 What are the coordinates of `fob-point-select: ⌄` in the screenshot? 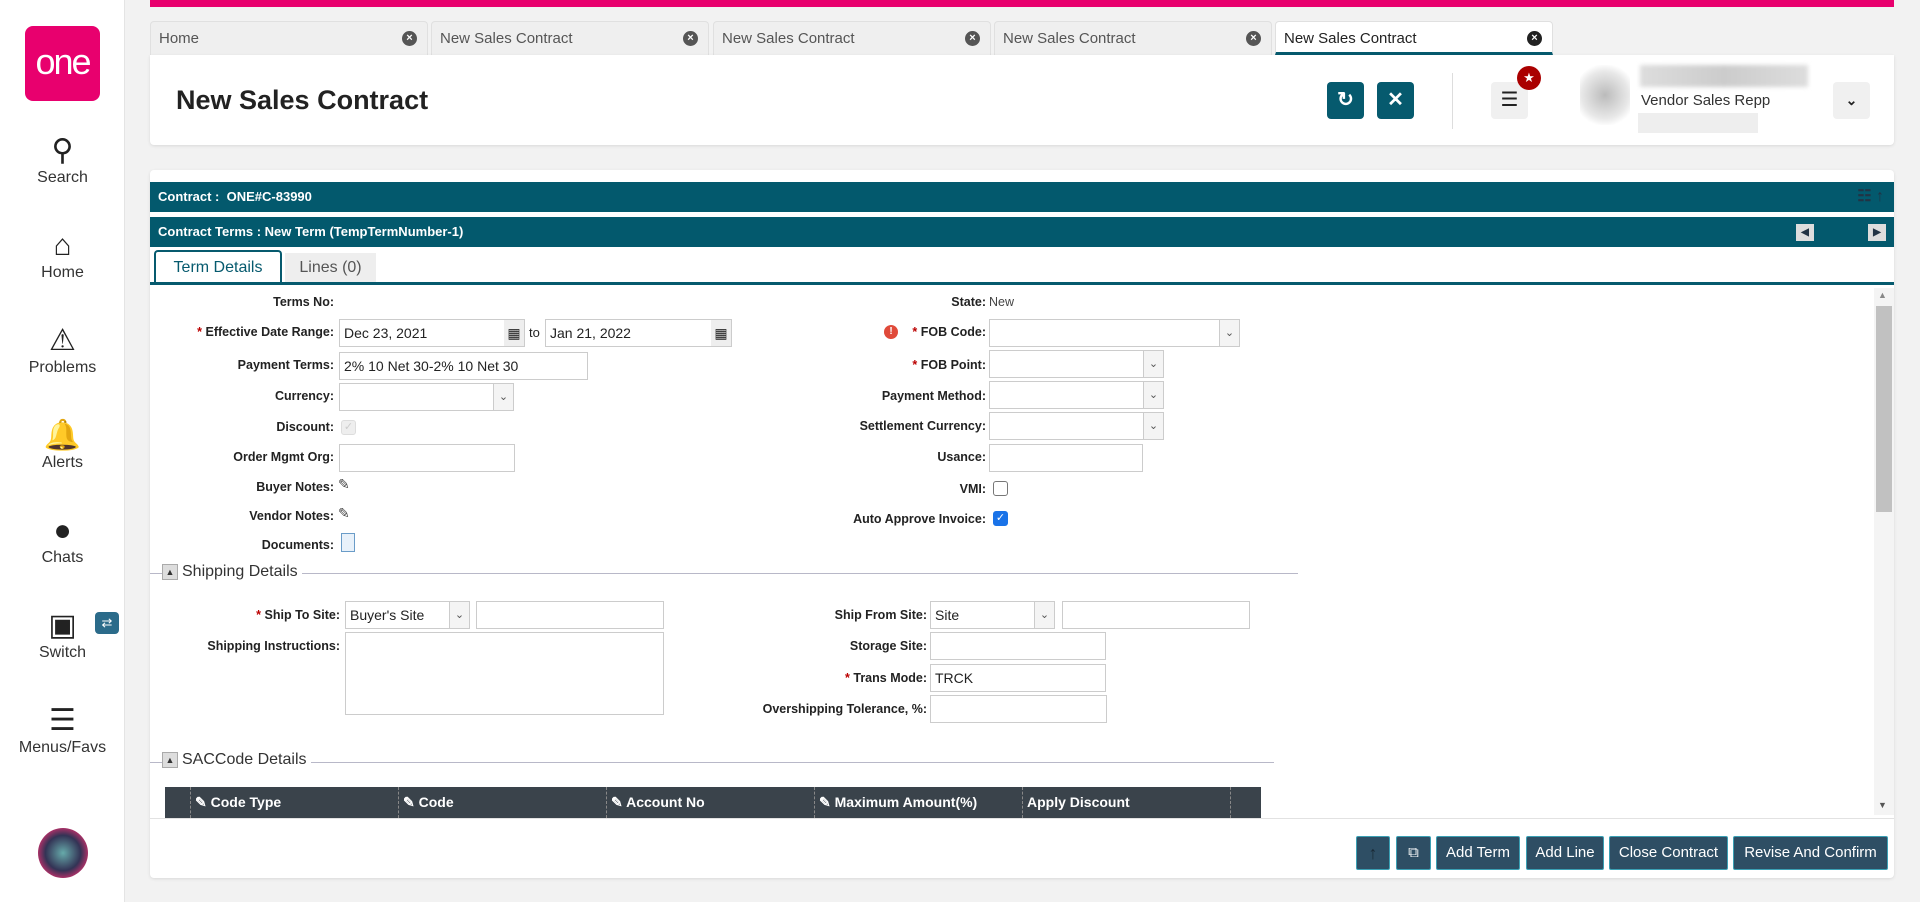 It's located at (1076, 364).